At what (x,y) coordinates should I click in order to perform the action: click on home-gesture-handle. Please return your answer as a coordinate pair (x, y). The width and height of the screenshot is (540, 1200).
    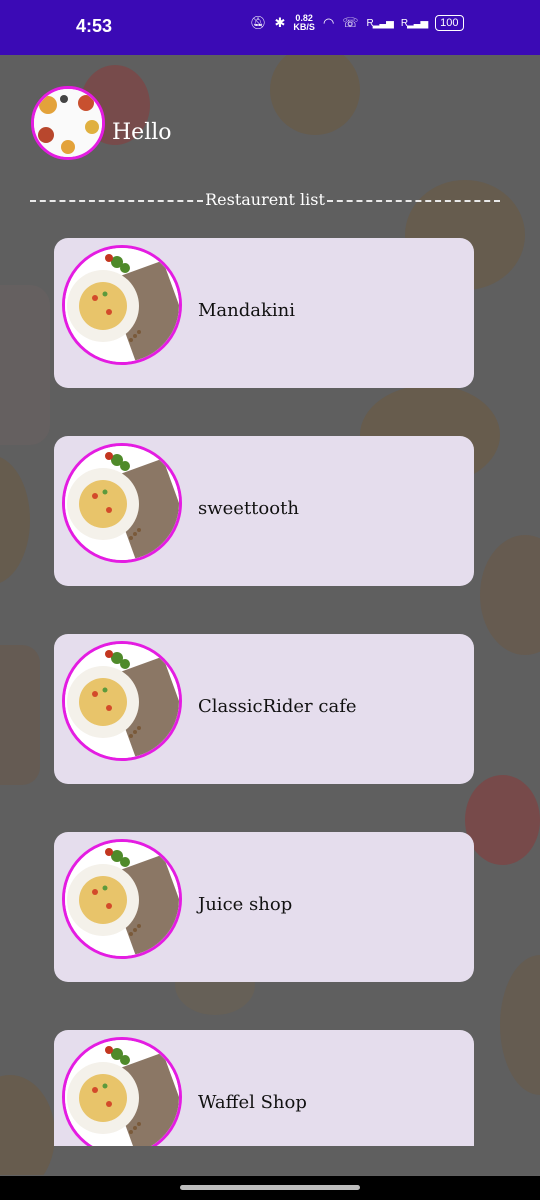
    Looking at the image, I should click on (270, 1187).